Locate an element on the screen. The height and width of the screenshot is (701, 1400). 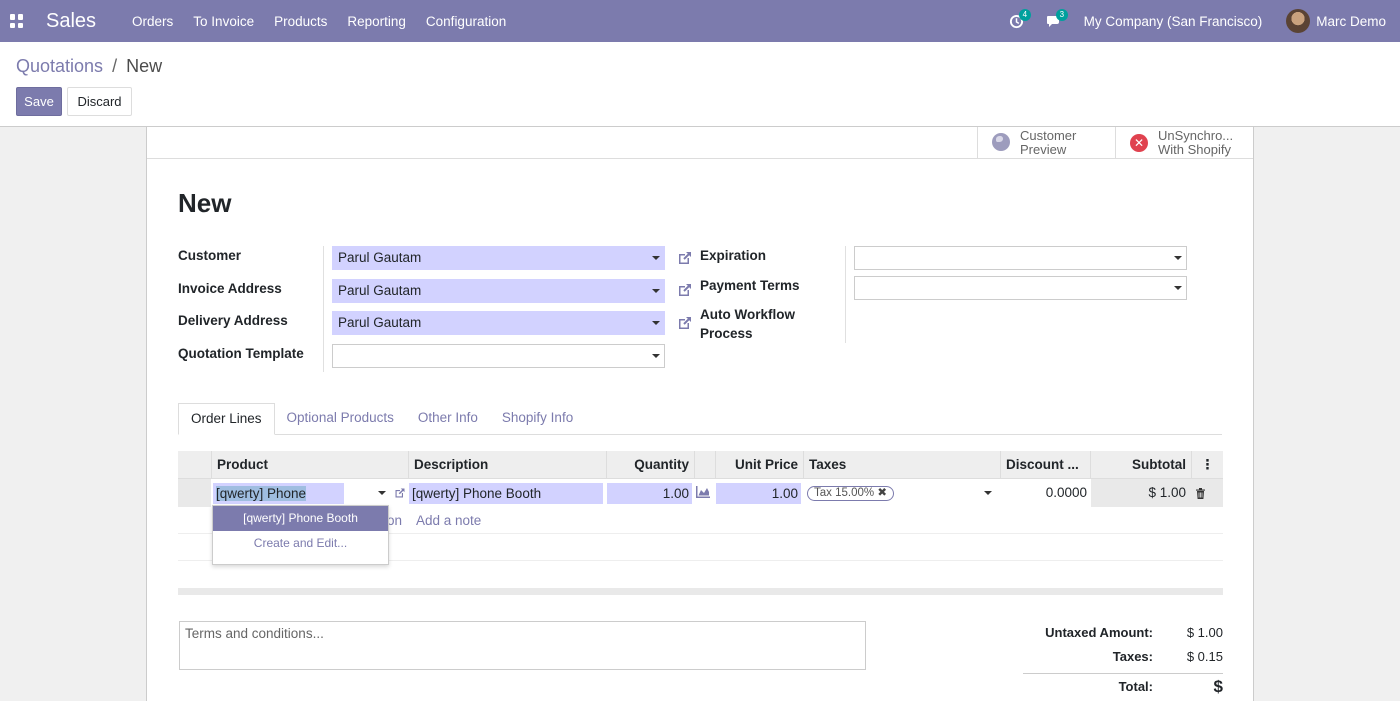
customer-field: Parul Gautam is located at coordinates (498, 258).